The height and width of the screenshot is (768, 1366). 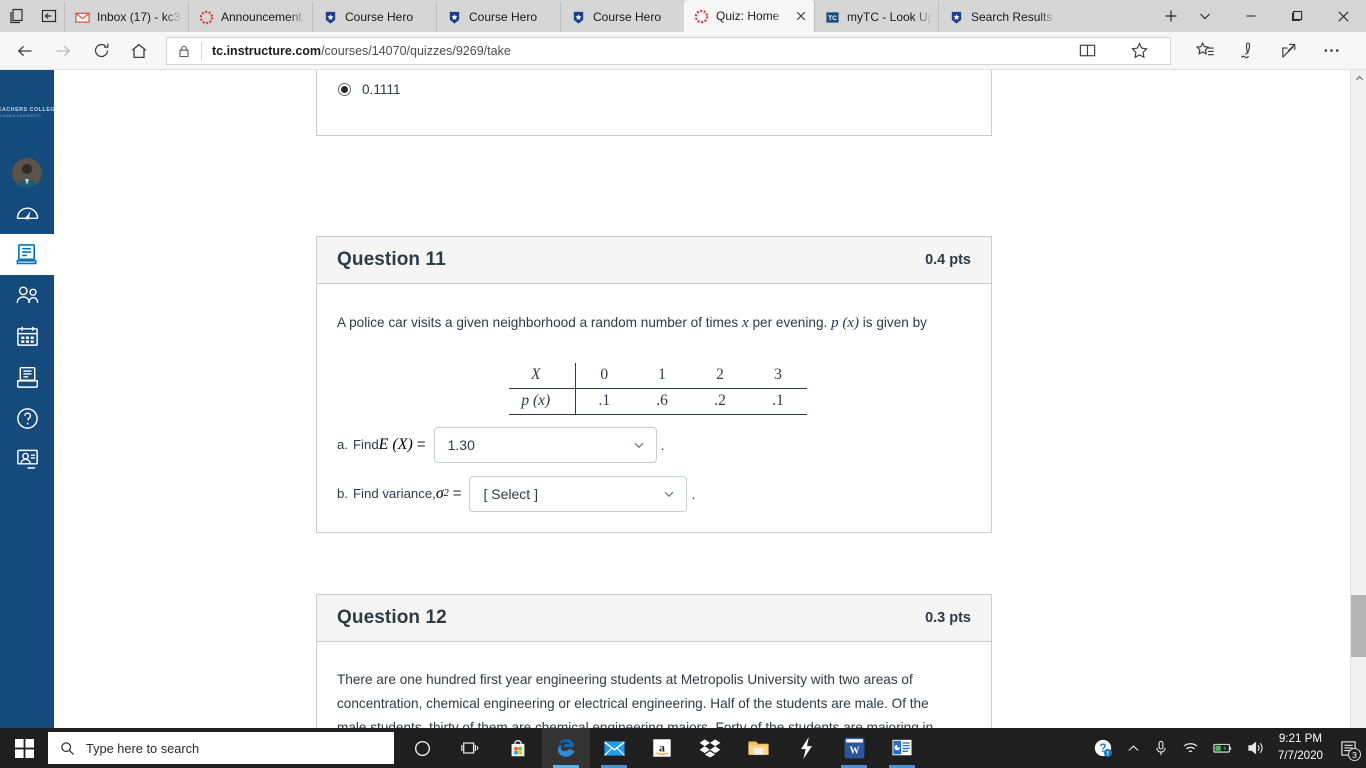 What do you see at coordinates (745, 323) in the screenshot?
I see `prompt-variable-x: x` at bounding box center [745, 323].